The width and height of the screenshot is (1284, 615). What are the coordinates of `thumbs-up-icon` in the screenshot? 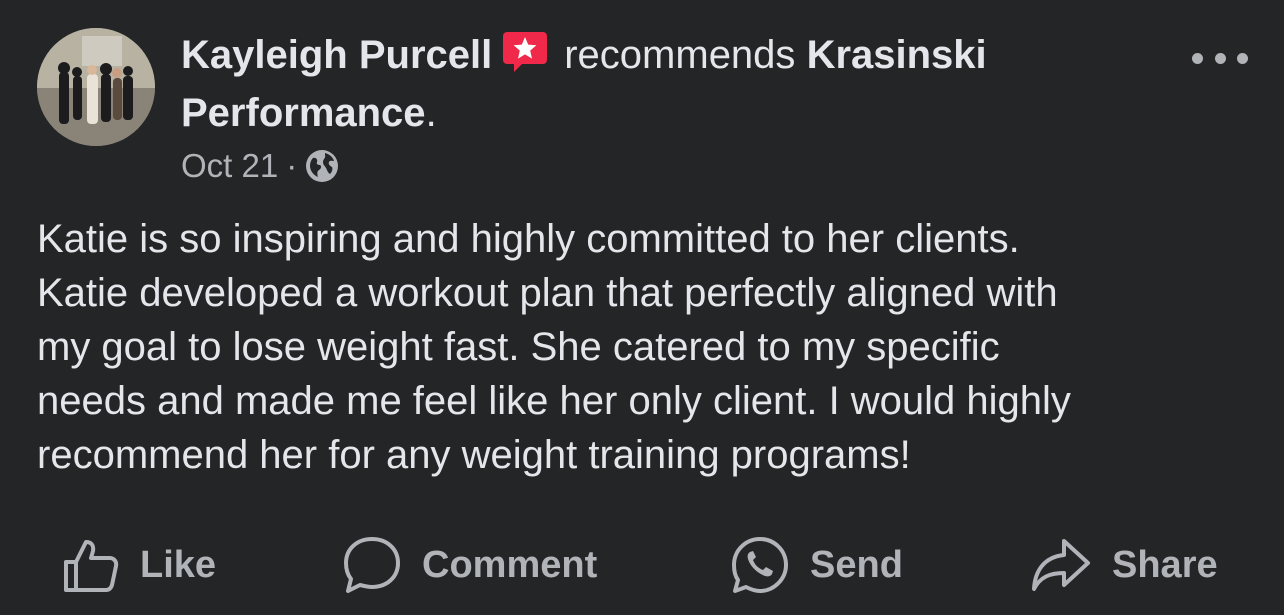 It's located at (91, 566).